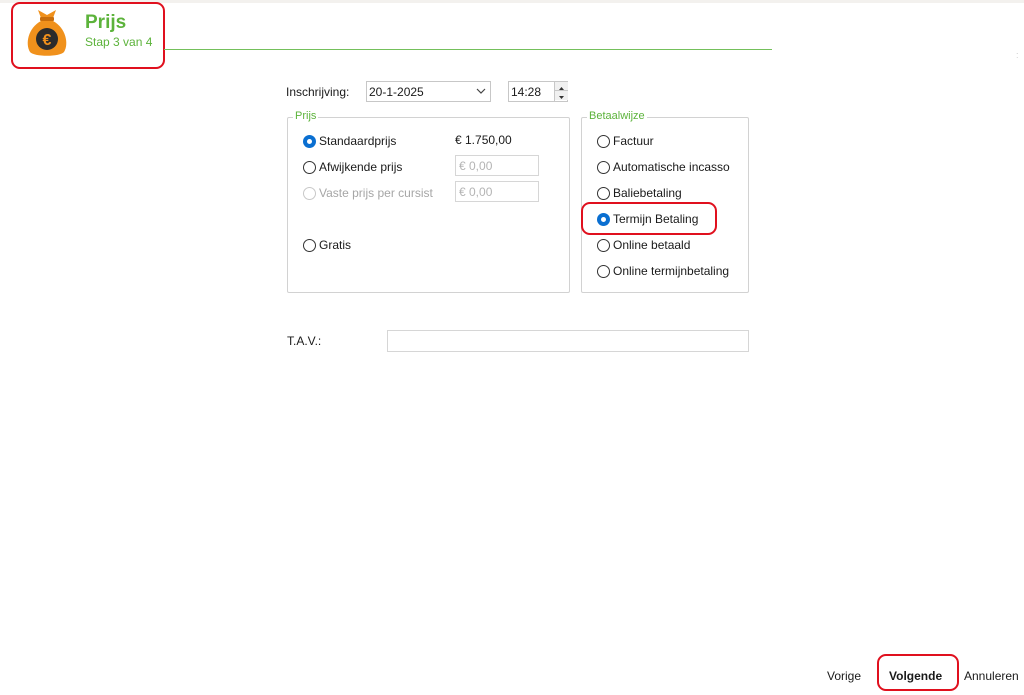 This screenshot has height=695, width=1024. Describe the element at coordinates (360, 167) in the screenshot. I see `afwijkende-prijs-label: Afwijkende prijs` at that location.